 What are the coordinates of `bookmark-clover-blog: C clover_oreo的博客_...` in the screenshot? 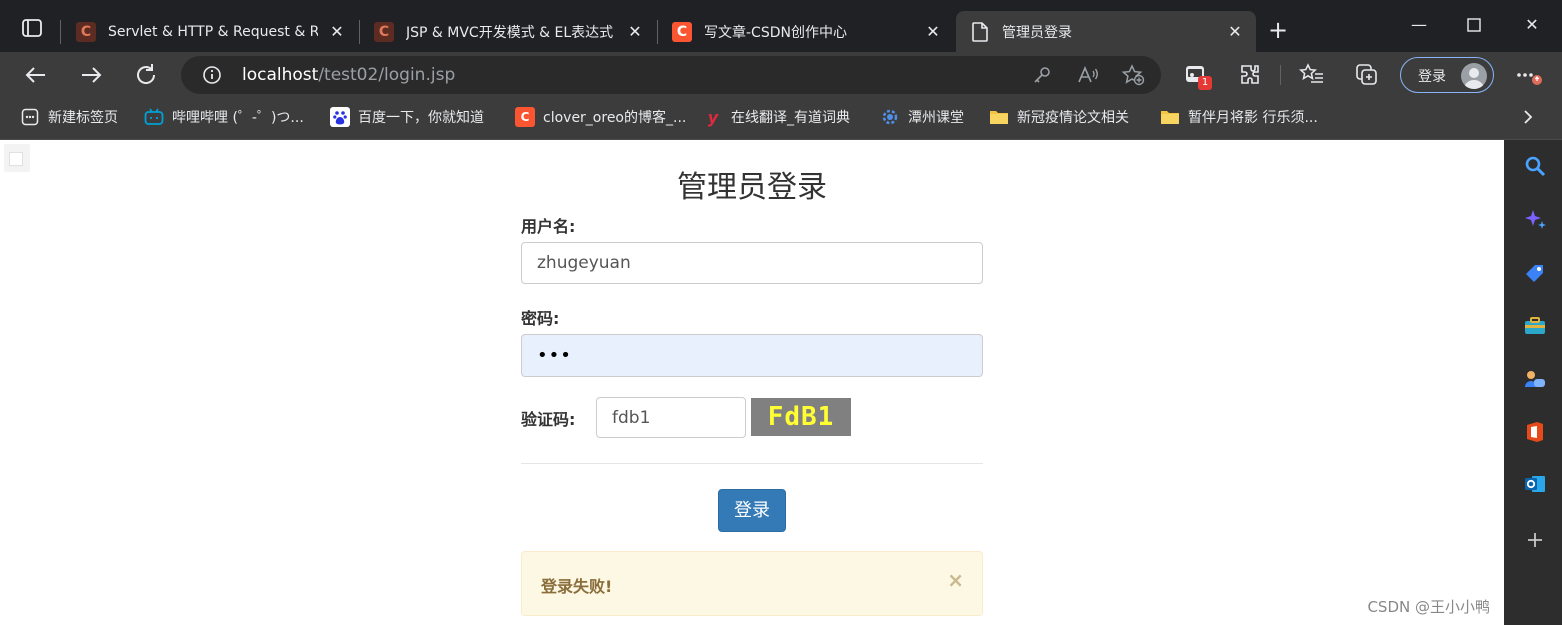 It's located at (600, 117).